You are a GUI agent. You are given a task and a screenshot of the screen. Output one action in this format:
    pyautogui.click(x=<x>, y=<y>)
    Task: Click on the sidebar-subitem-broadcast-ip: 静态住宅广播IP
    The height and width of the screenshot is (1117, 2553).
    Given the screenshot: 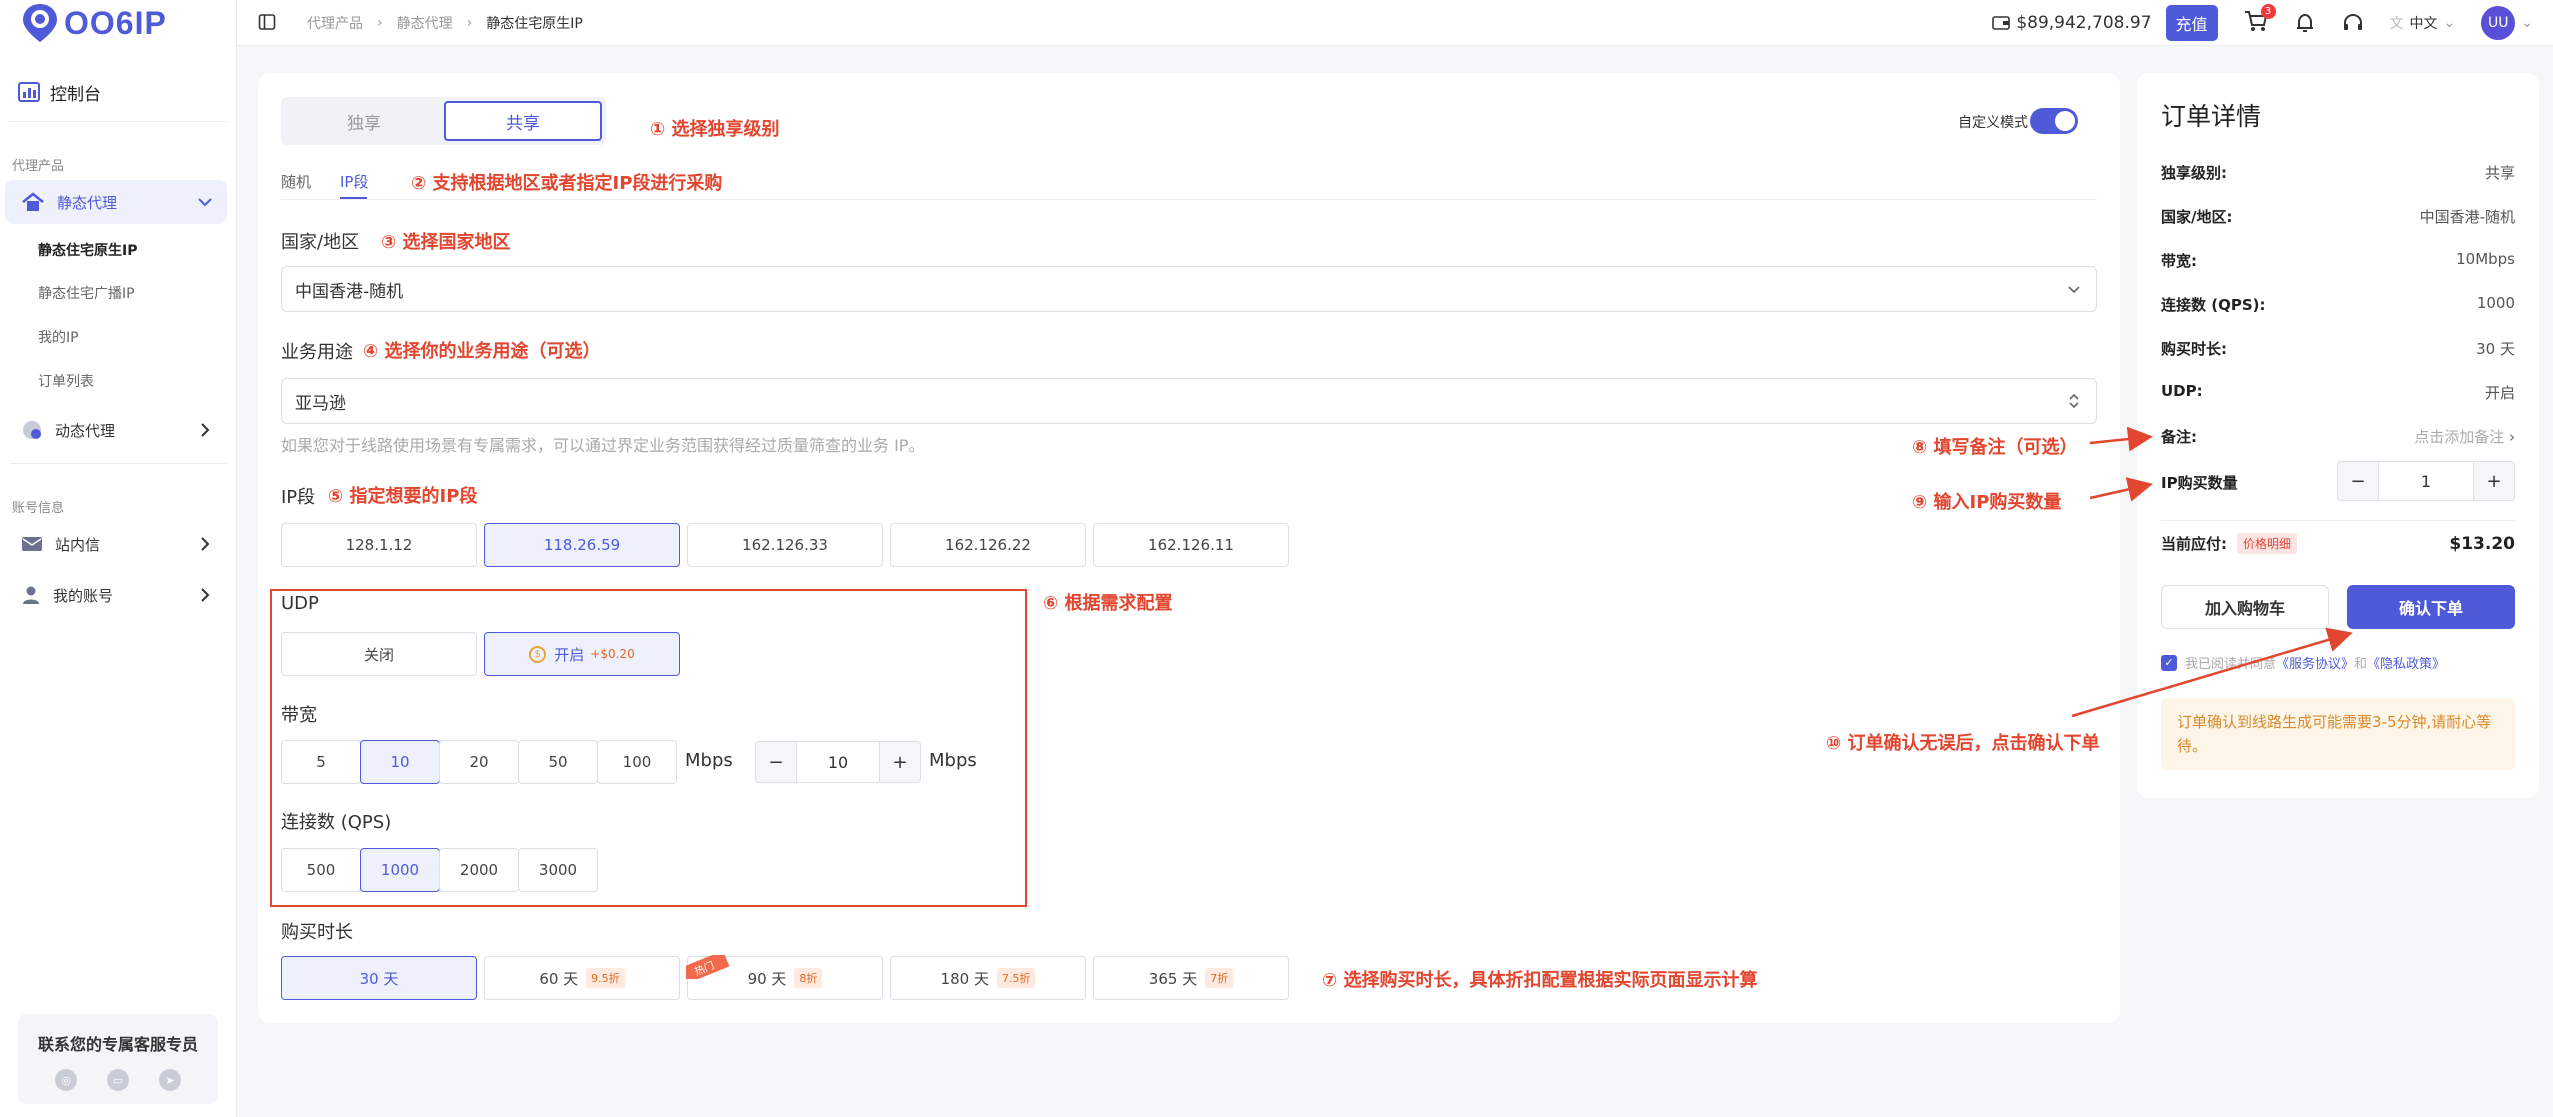 What is the action you would take?
    pyautogui.click(x=86, y=293)
    